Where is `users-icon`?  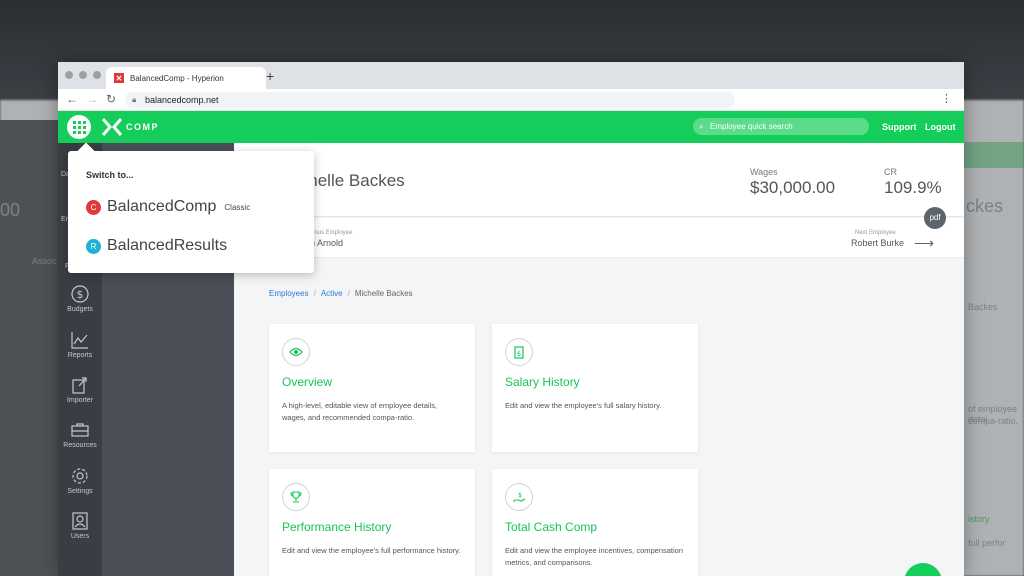
users-icon is located at coordinates (80, 521).